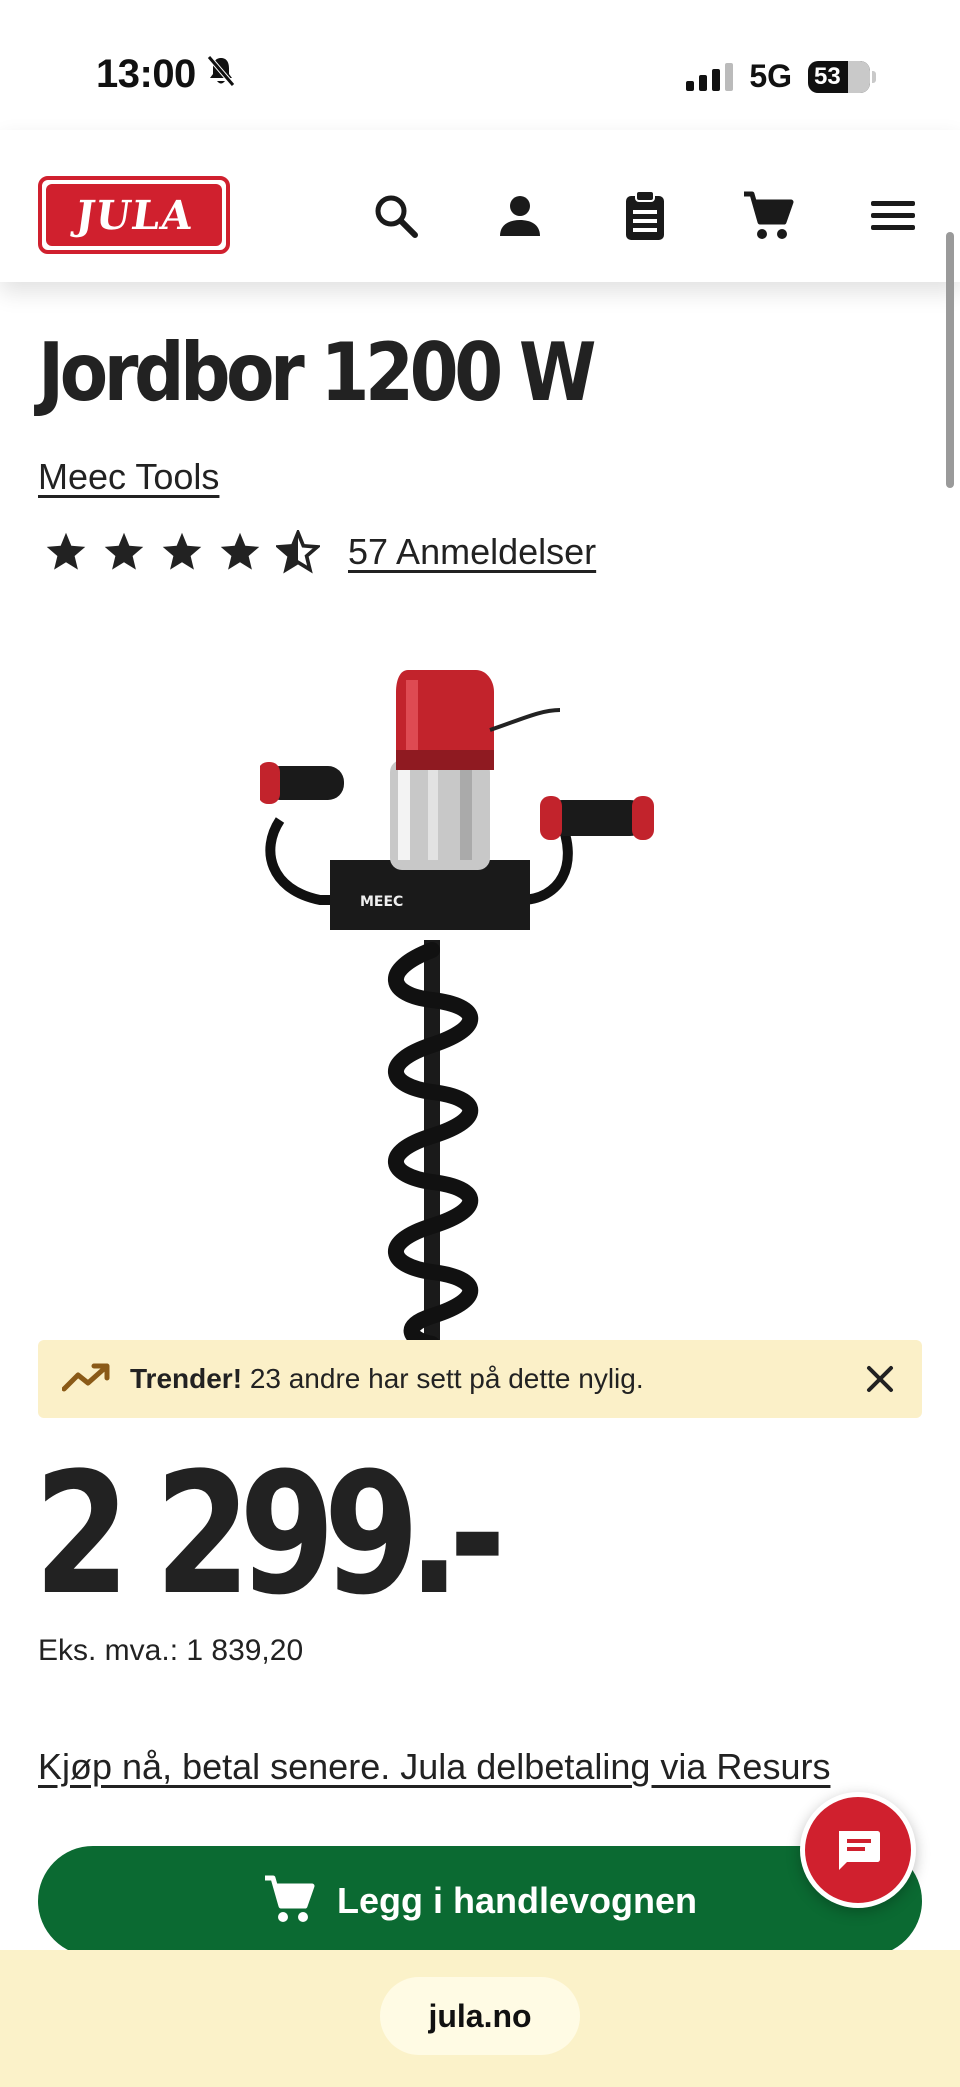  Describe the element at coordinates (186, 1378) in the screenshot. I see `trend-title: Trender!` at that location.